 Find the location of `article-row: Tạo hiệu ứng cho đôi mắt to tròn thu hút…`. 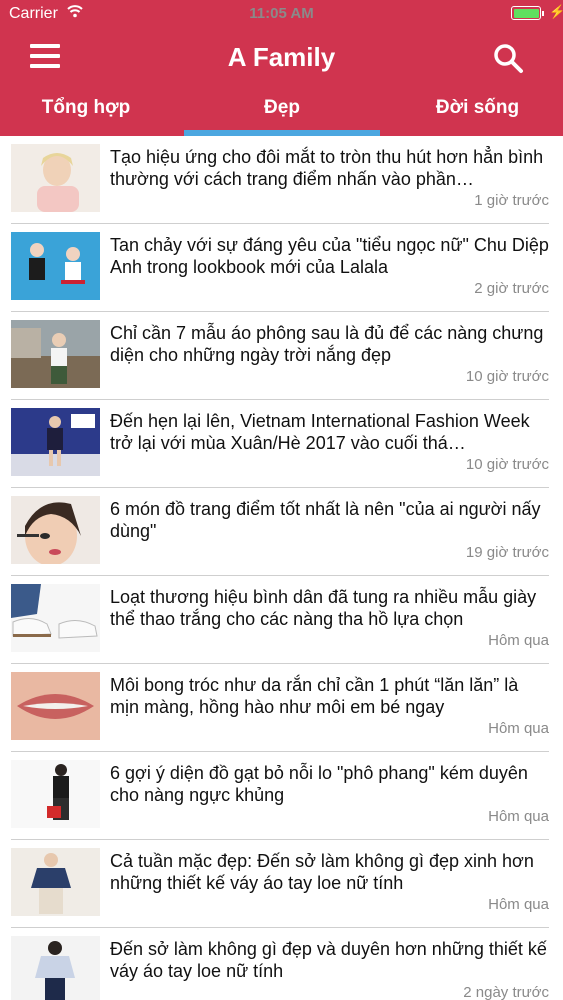

article-row: Tạo hiệu ứng cho đôi mắt to tròn thu hút… is located at coordinates (281, 180).